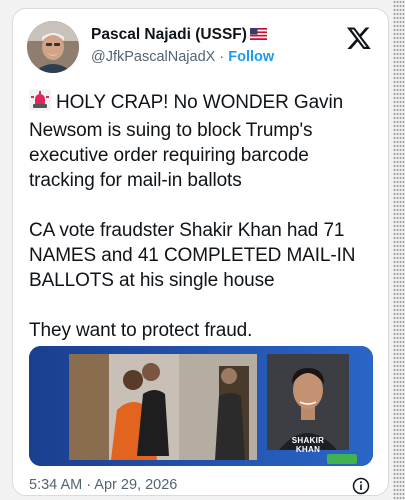  Describe the element at coordinates (308, 440) in the screenshot. I see `media-caption-line1: SHAKIR` at that location.